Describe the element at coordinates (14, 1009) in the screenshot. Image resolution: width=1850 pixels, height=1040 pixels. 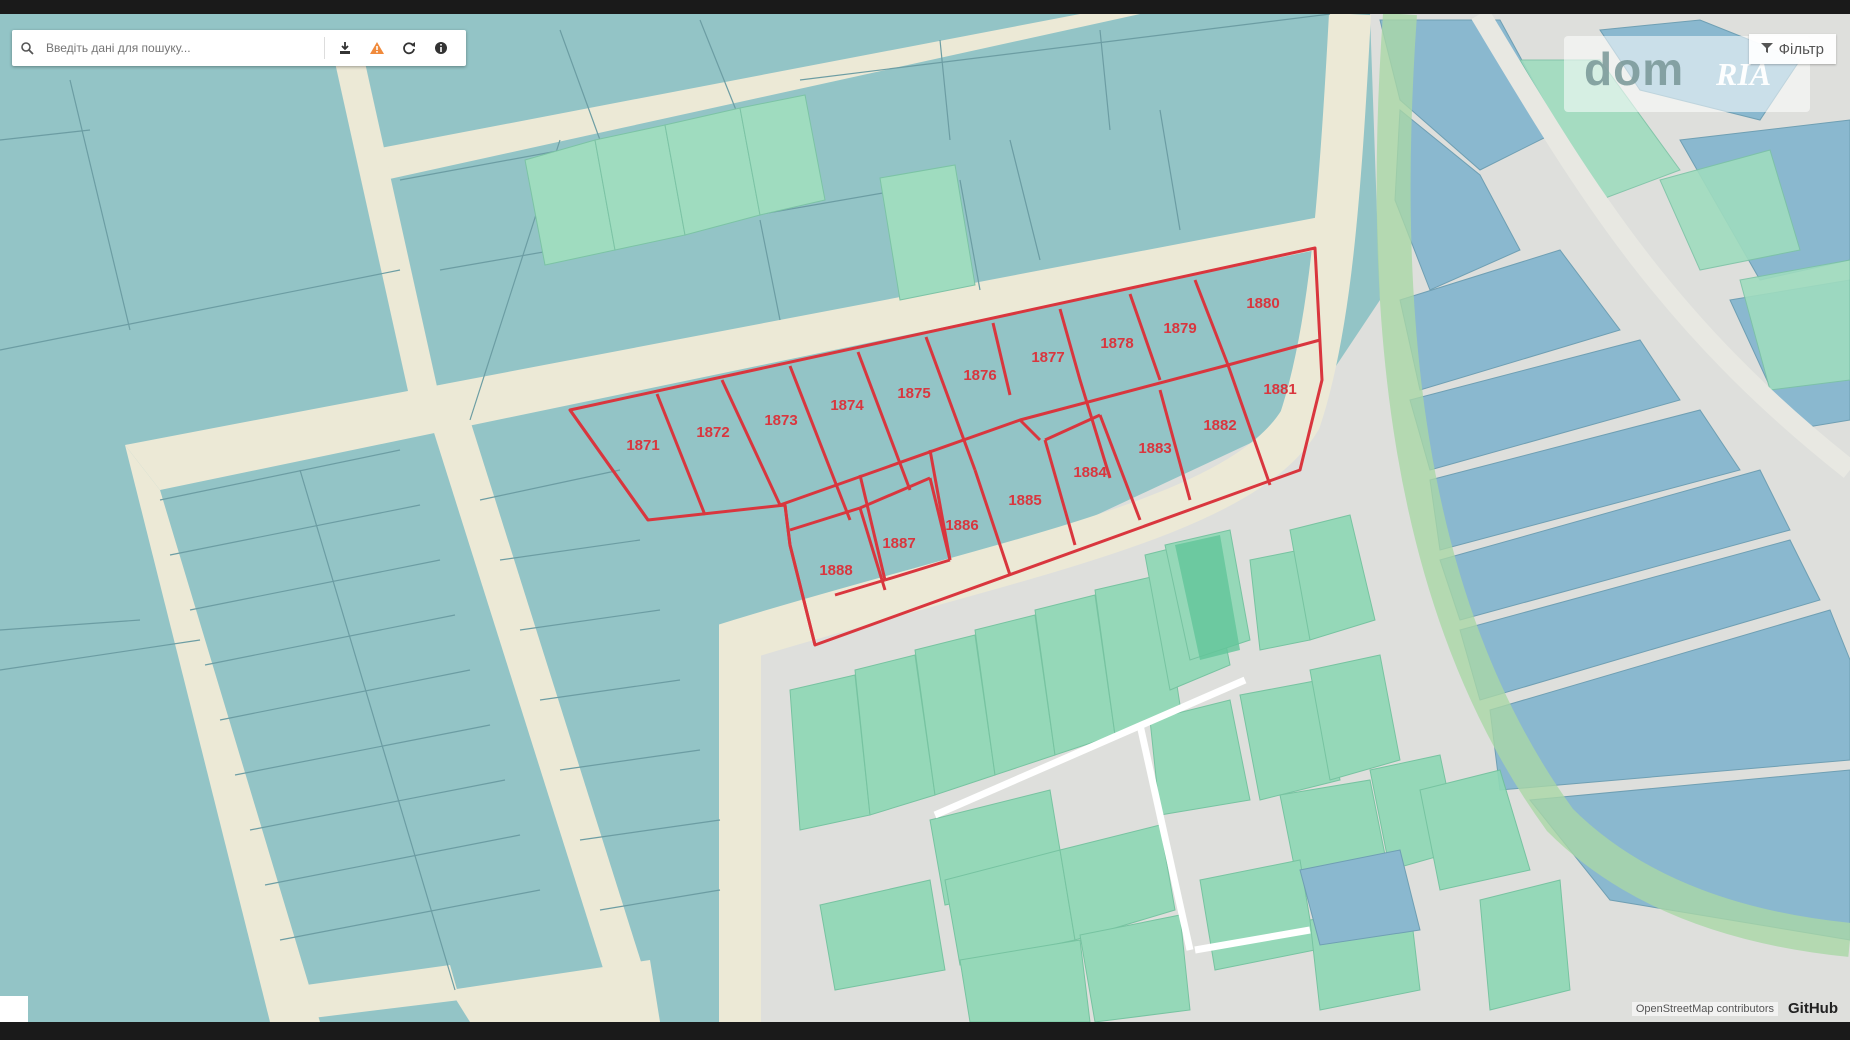
I see `map-corner-control` at that location.